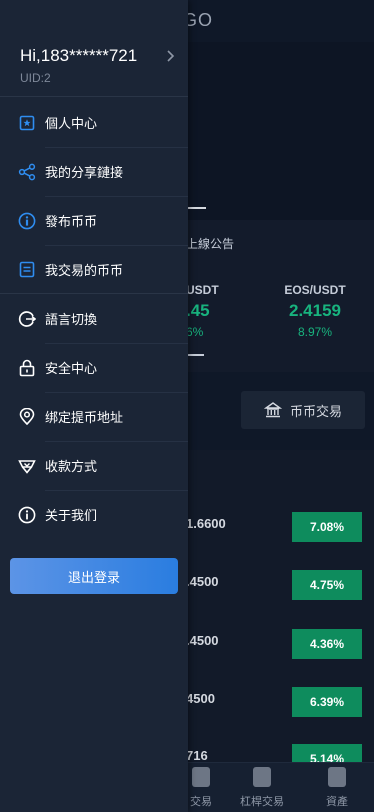 This screenshot has width=374, height=812. I want to click on menu-item-bind-withdraw-address: 绑定提币地址, so click(94, 416).